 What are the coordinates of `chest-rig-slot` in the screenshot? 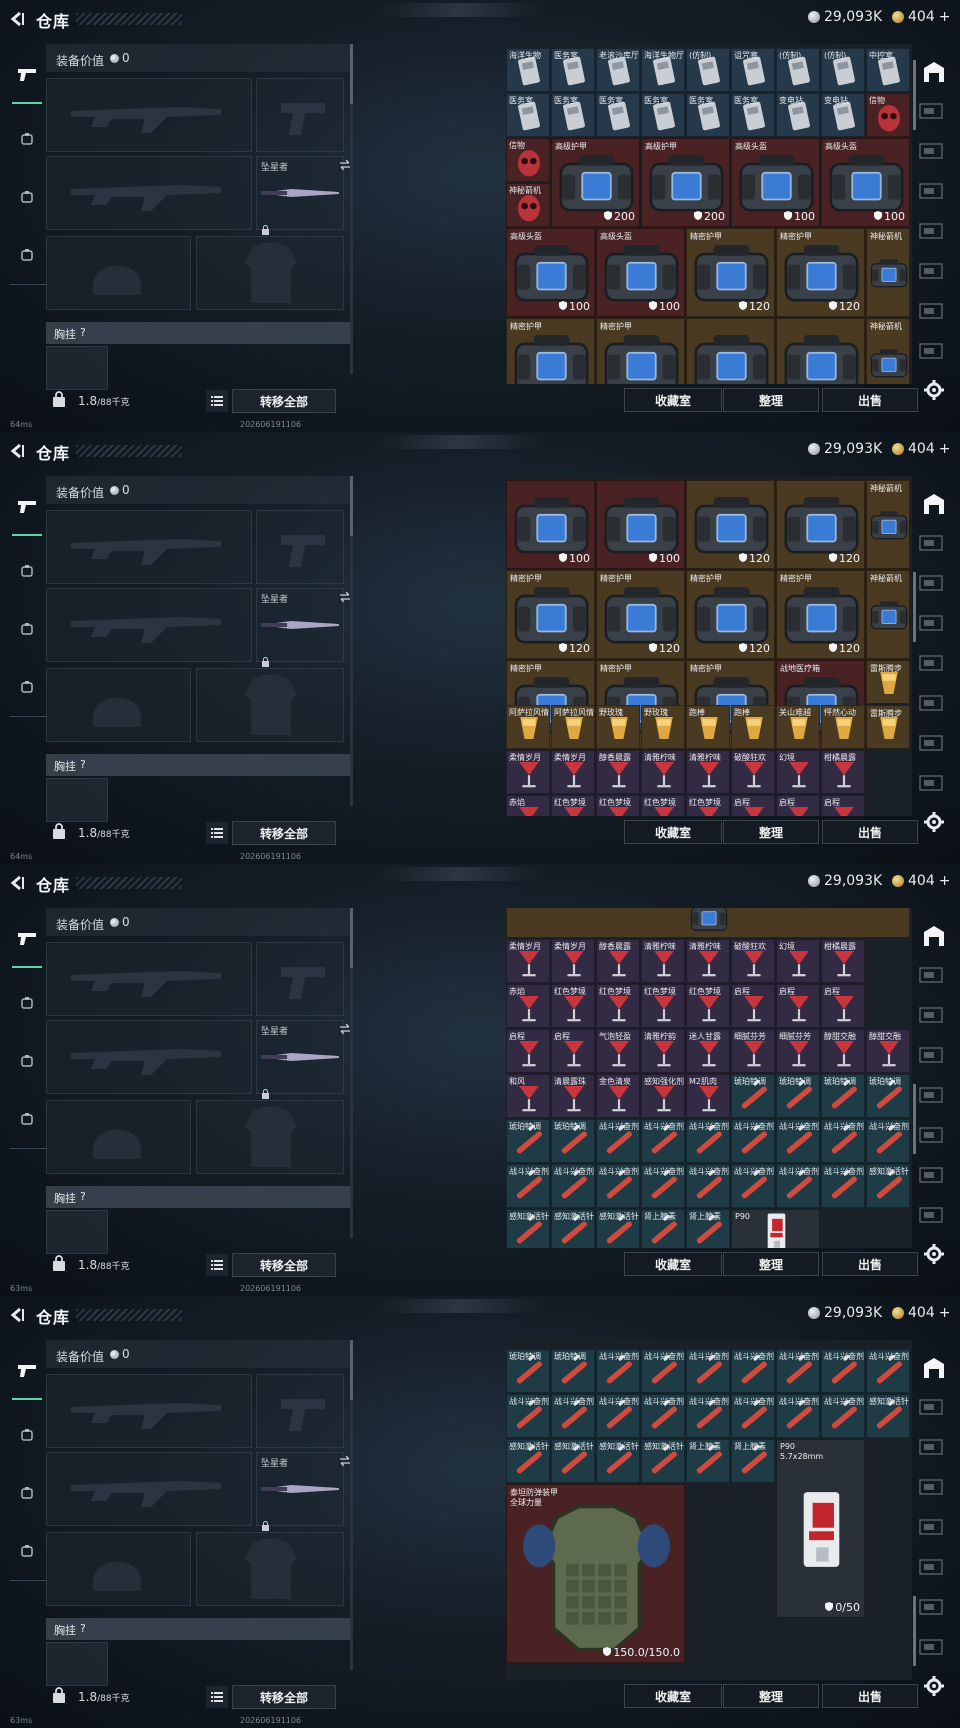 It's located at (77, 368).